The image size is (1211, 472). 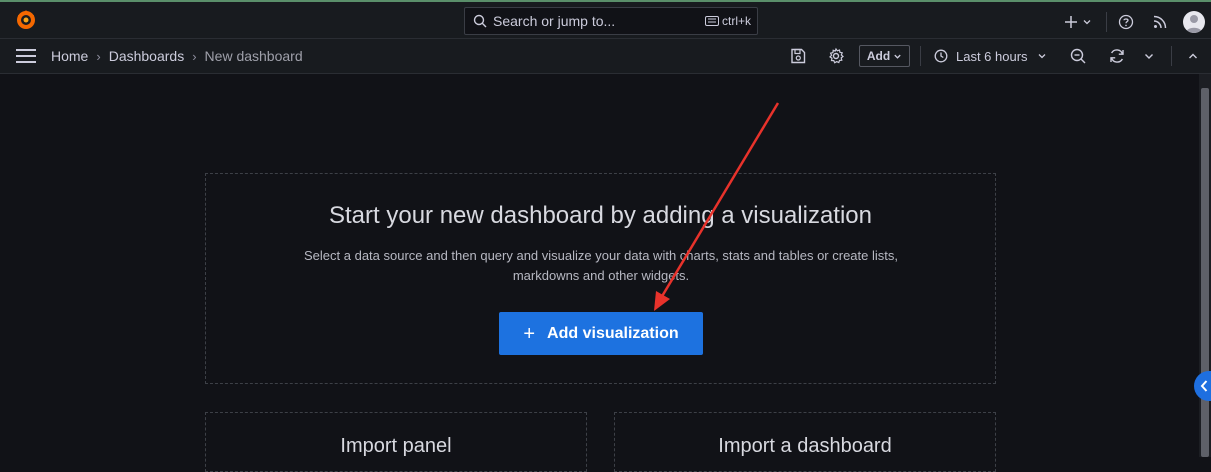 What do you see at coordinates (147, 56) in the screenshot?
I see `breadcrumb-dashboards: Dashboards` at bounding box center [147, 56].